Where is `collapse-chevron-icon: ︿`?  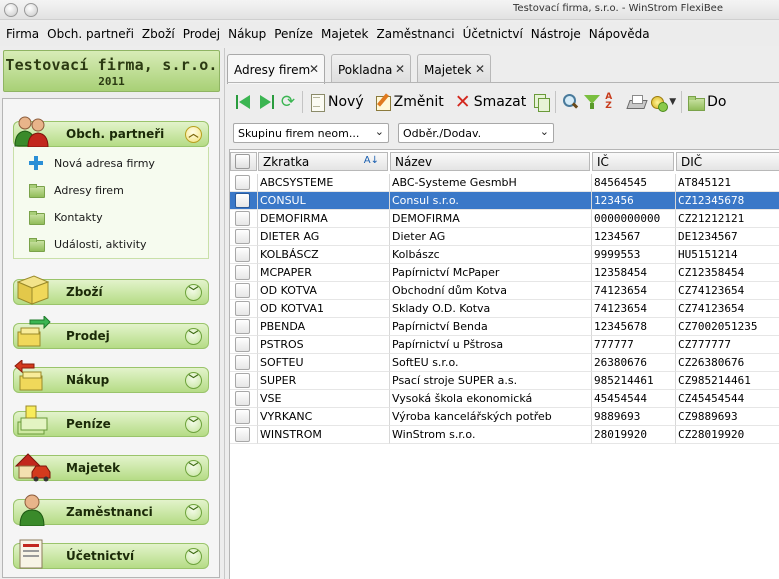
collapse-chevron-icon: ︿ is located at coordinates (193, 134).